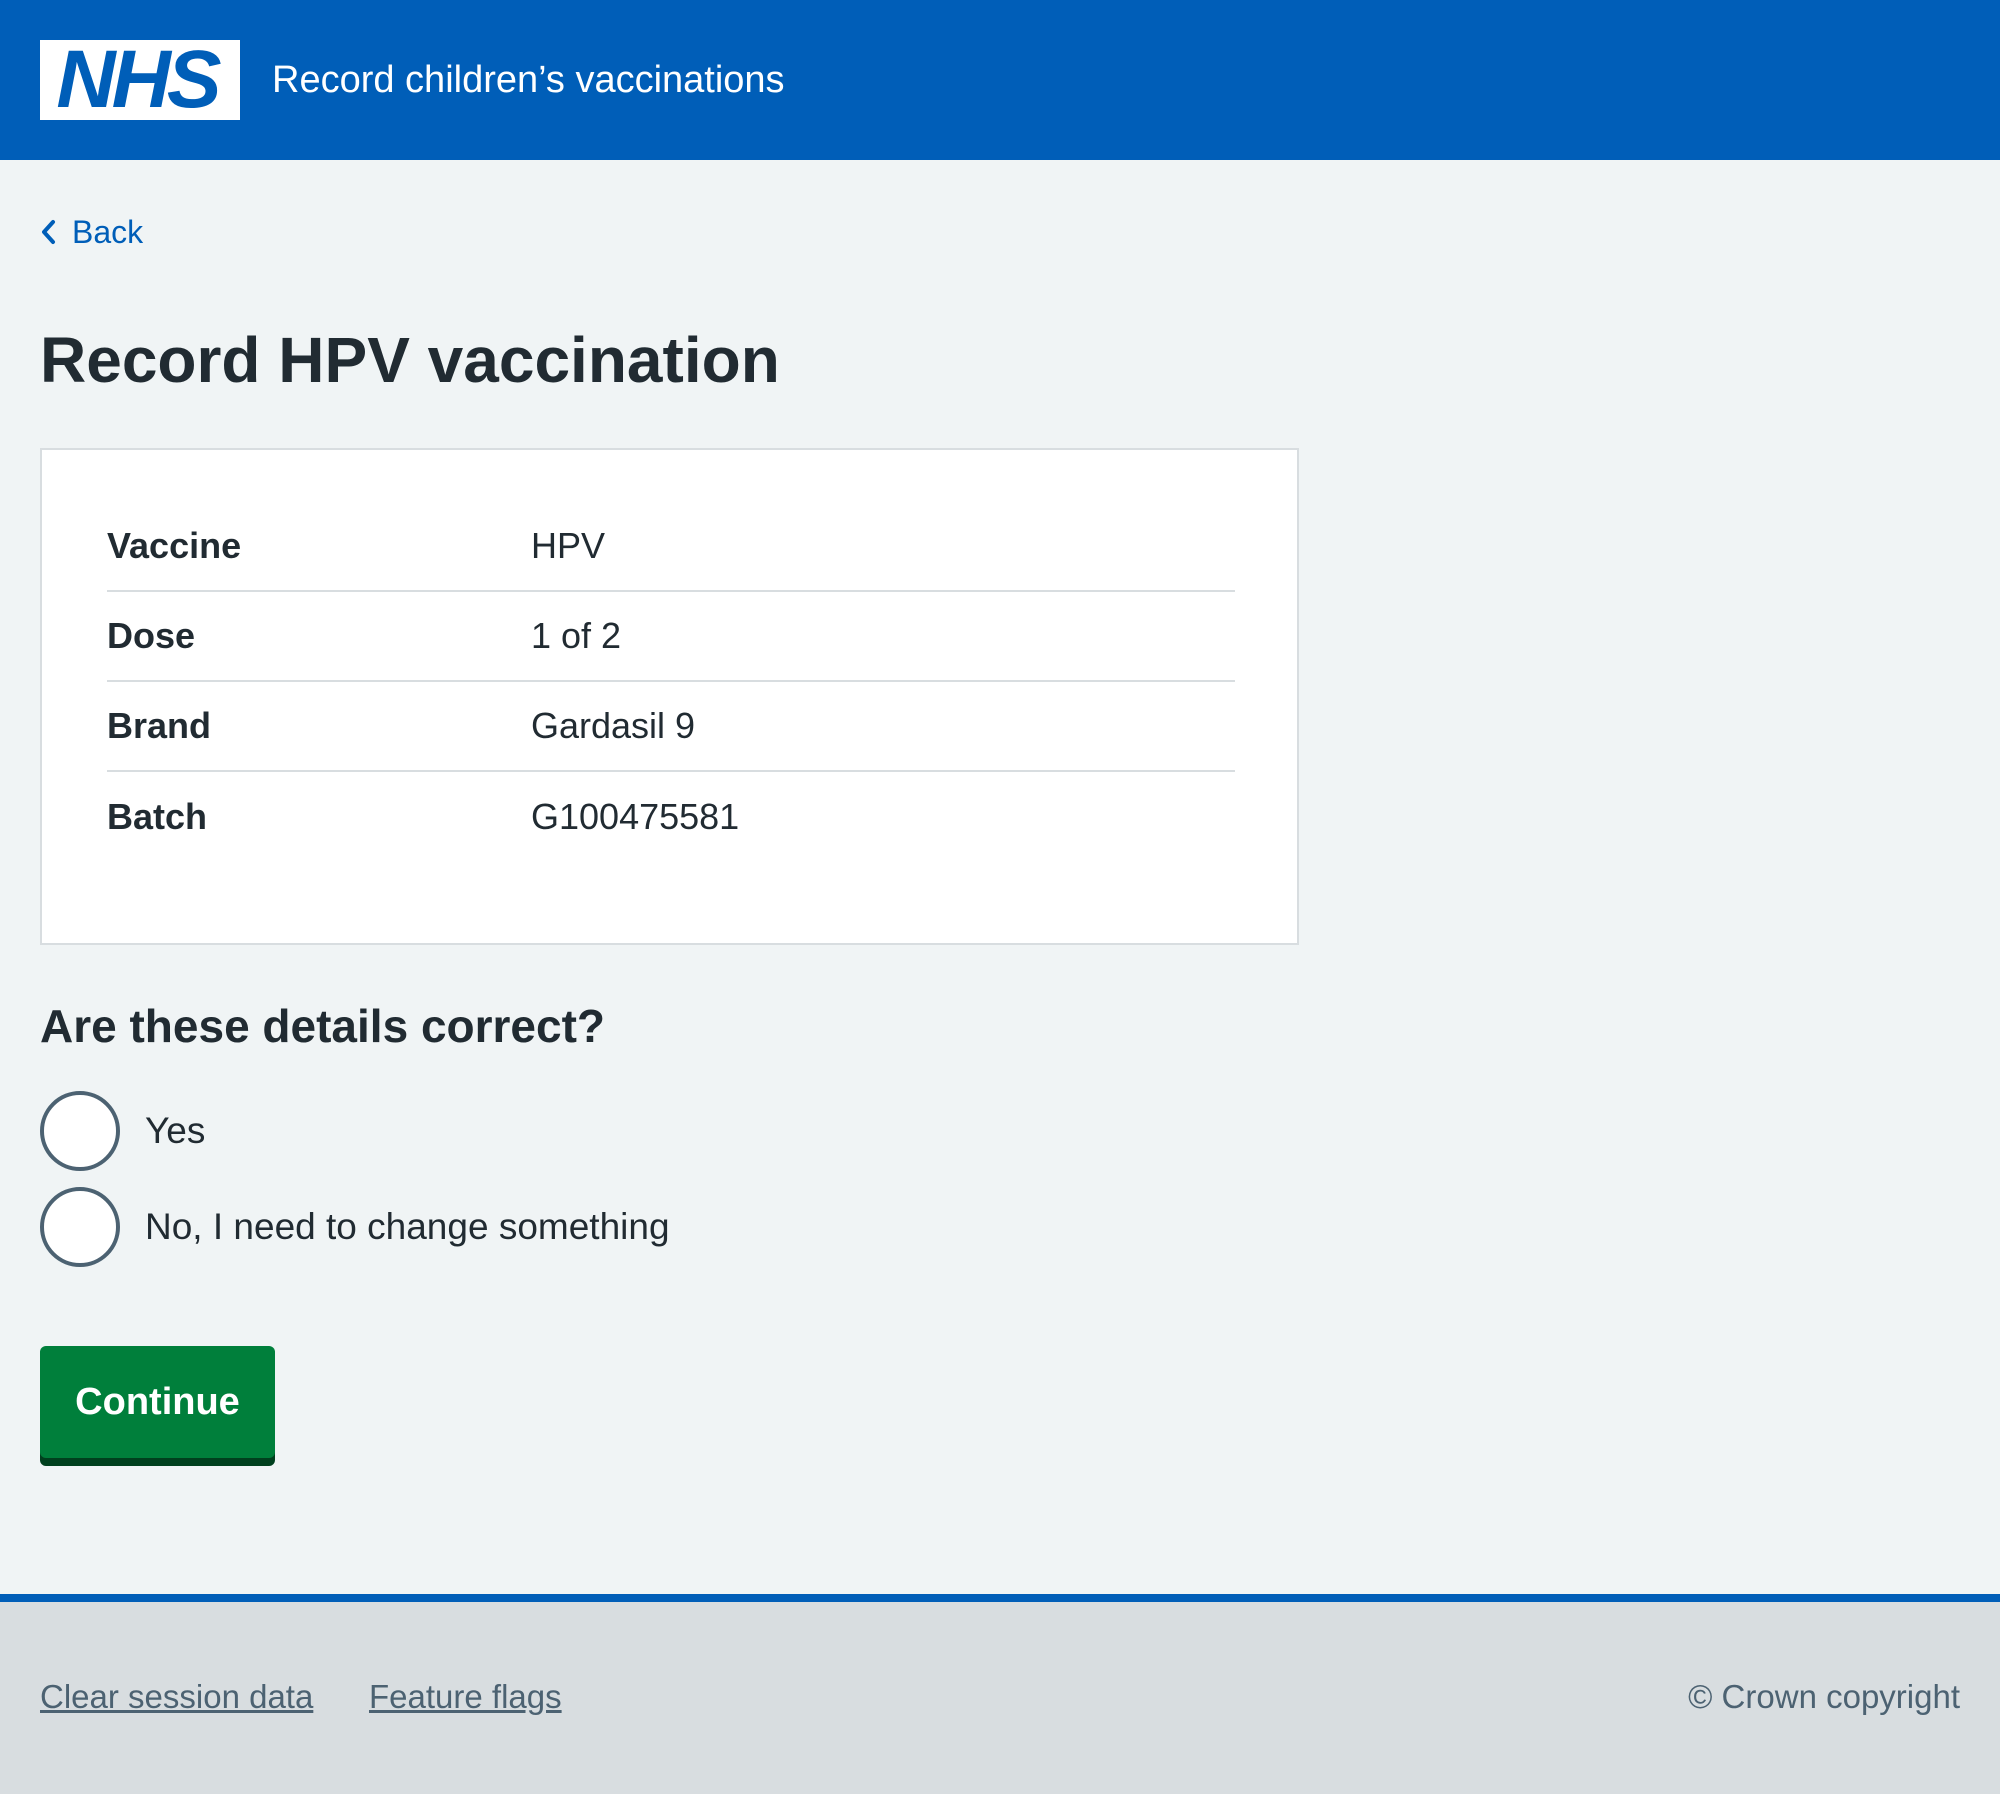 This screenshot has height=1794, width=2000. Describe the element at coordinates (159, 725) in the screenshot. I see `summary-key: Brand` at that location.